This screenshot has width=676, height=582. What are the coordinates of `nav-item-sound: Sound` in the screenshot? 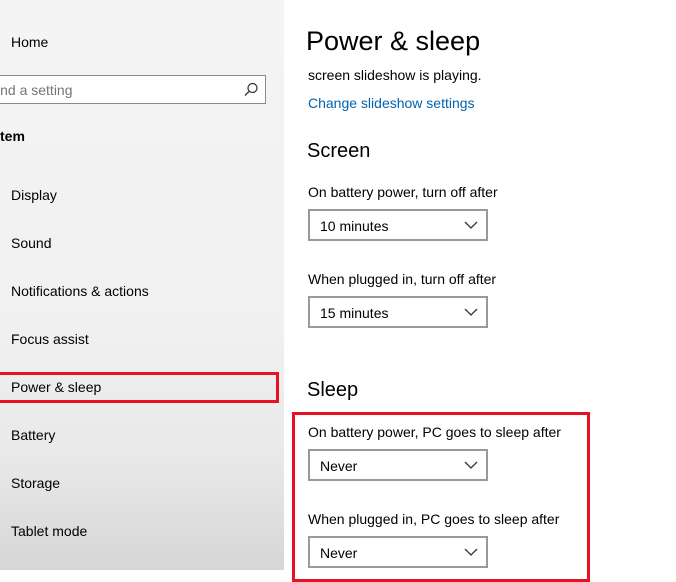 It's located at (31, 243).